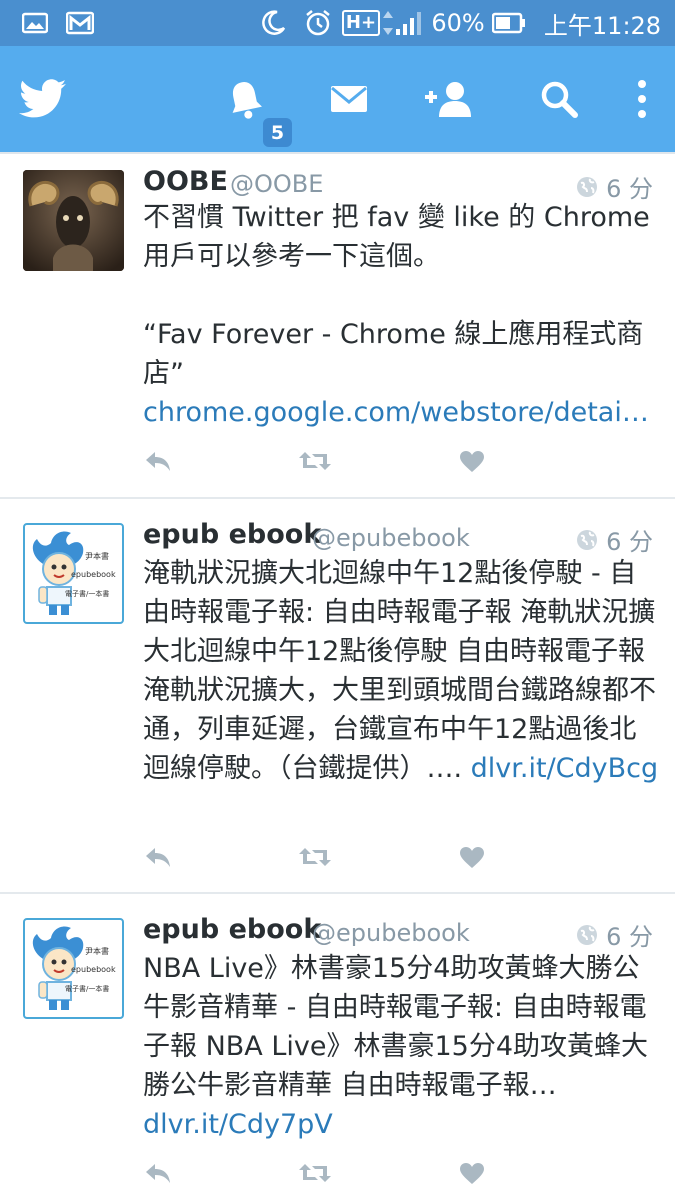  Describe the element at coordinates (273, 23) in the screenshot. I see `do-not-disturb-moon-icon` at that location.